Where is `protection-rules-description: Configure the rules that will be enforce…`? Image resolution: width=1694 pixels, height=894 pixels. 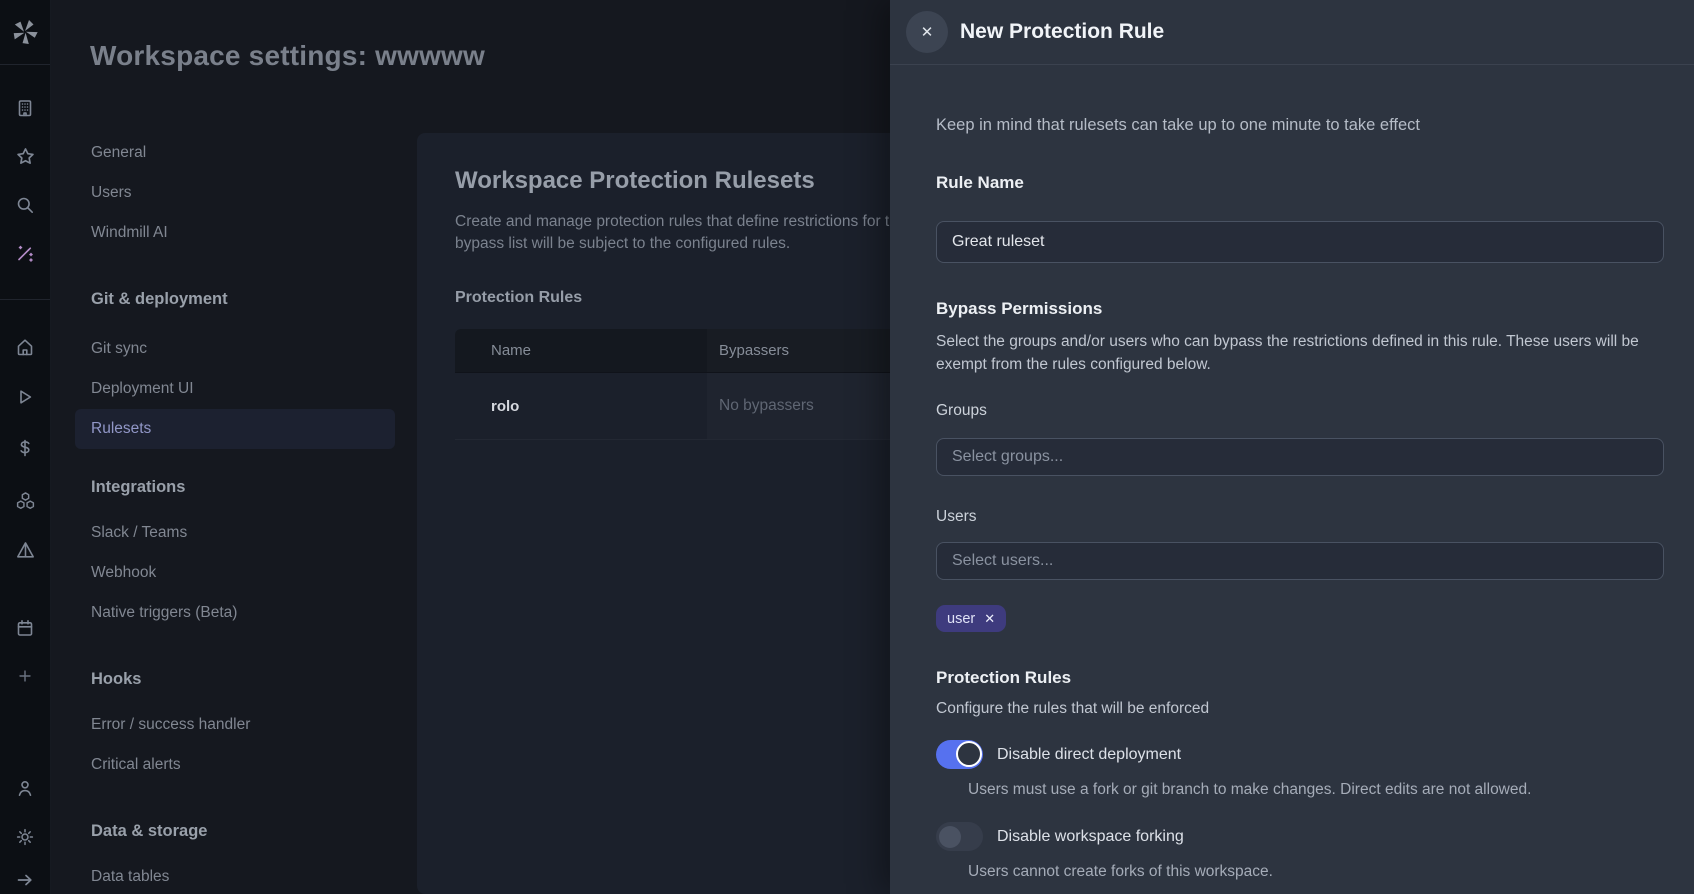
protection-rules-description: Configure the rules that will be enforce… is located at coordinates (1073, 708).